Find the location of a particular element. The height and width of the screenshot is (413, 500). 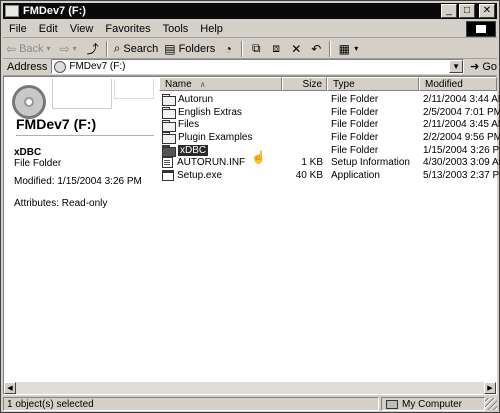

menu-view: View is located at coordinates (82, 29).